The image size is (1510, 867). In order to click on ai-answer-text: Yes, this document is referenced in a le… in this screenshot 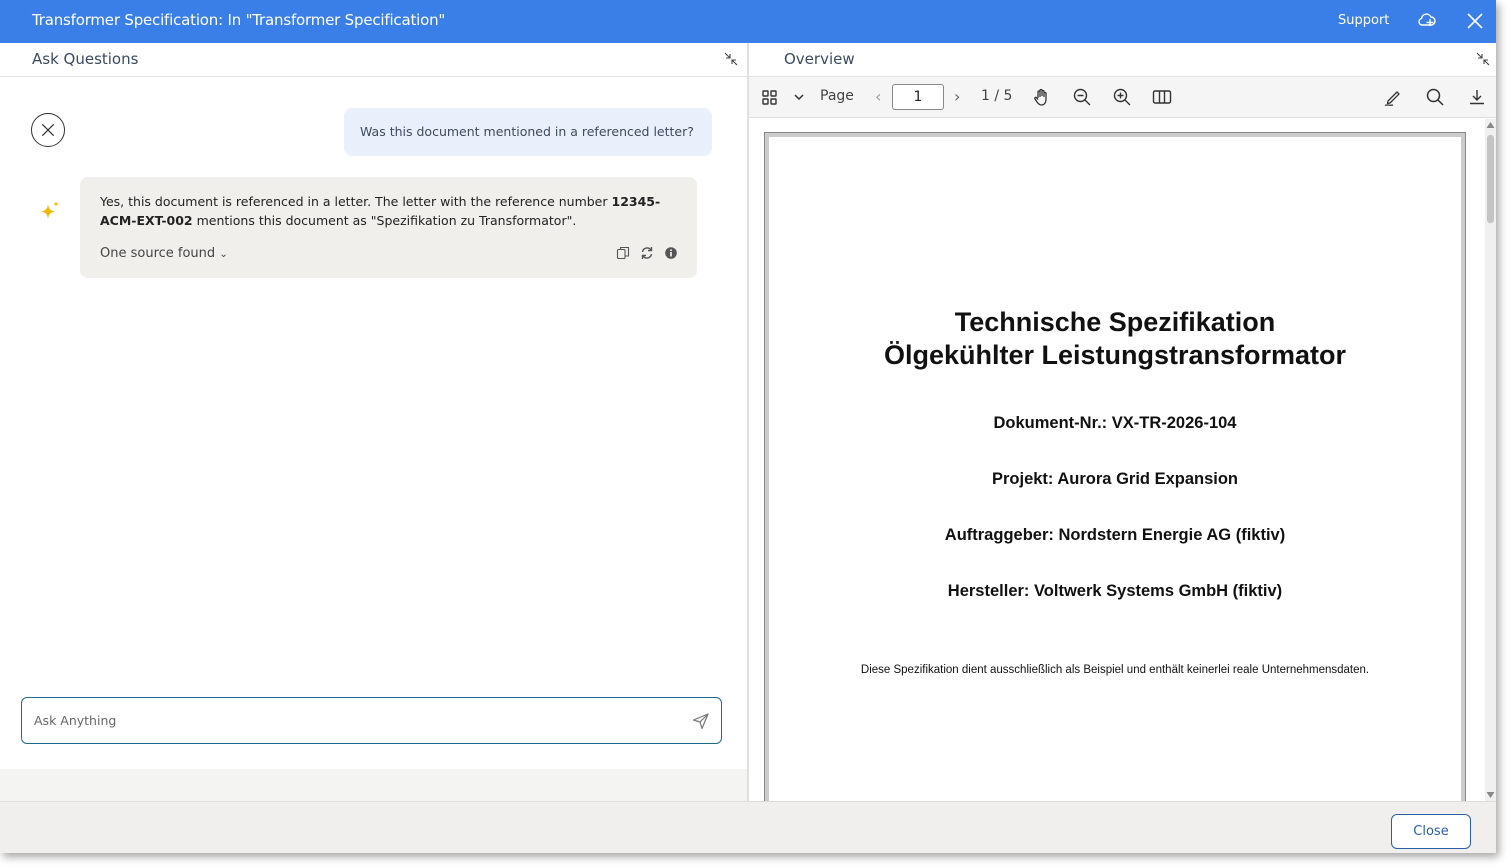, I will do `click(390, 211)`.